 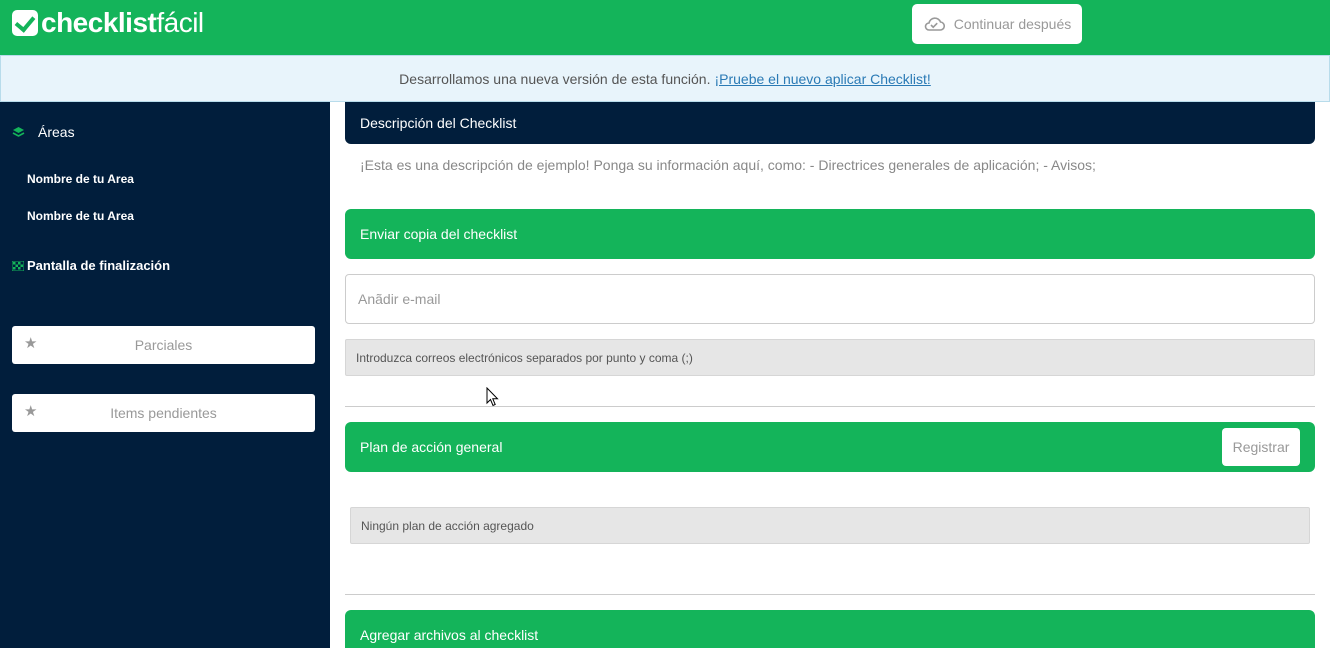 What do you see at coordinates (18, 265) in the screenshot?
I see `checkered-flag-icon` at bounding box center [18, 265].